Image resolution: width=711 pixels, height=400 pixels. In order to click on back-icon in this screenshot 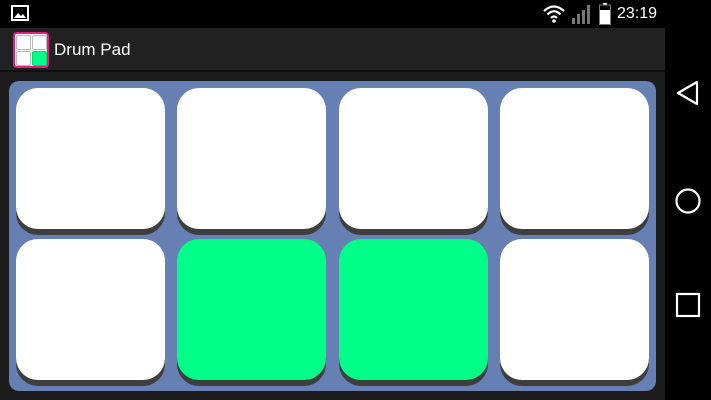, I will do `click(687, 93)`.